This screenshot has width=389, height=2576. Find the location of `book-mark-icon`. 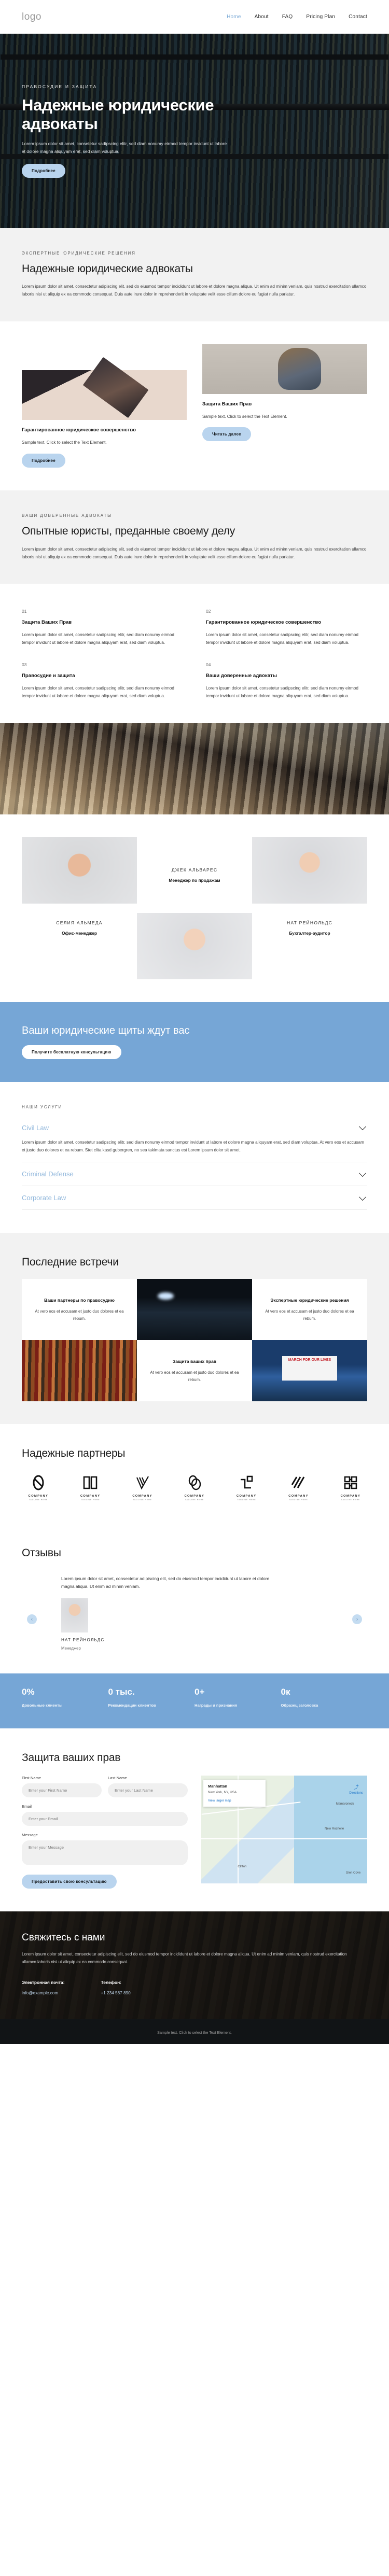

book-mark-icon is located at coordinates (90, 1482).